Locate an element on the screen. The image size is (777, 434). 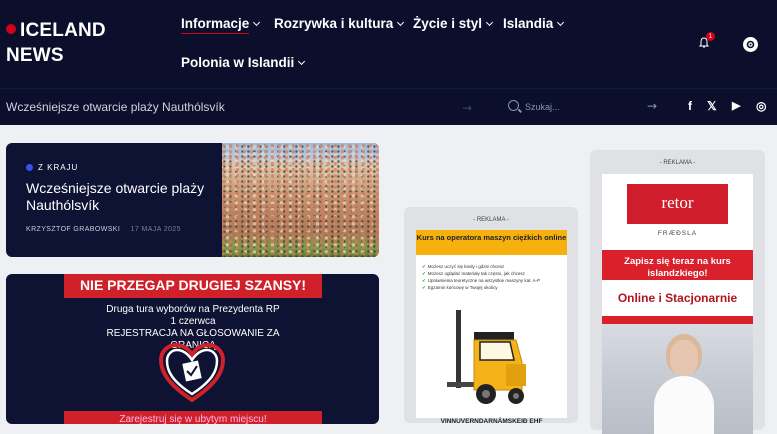
banner-line-1: Druga tura wyborów na Prezydenta RP is located at coordinates (193, 309).